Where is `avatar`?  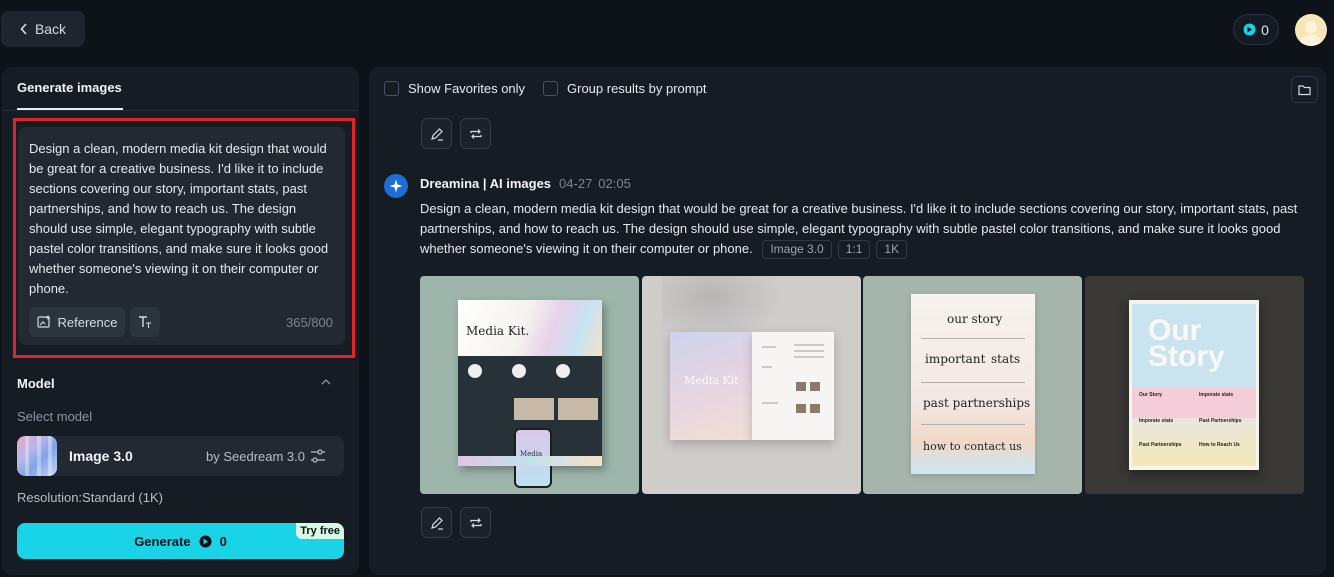 avatar is located at coordinates (1311, 30).